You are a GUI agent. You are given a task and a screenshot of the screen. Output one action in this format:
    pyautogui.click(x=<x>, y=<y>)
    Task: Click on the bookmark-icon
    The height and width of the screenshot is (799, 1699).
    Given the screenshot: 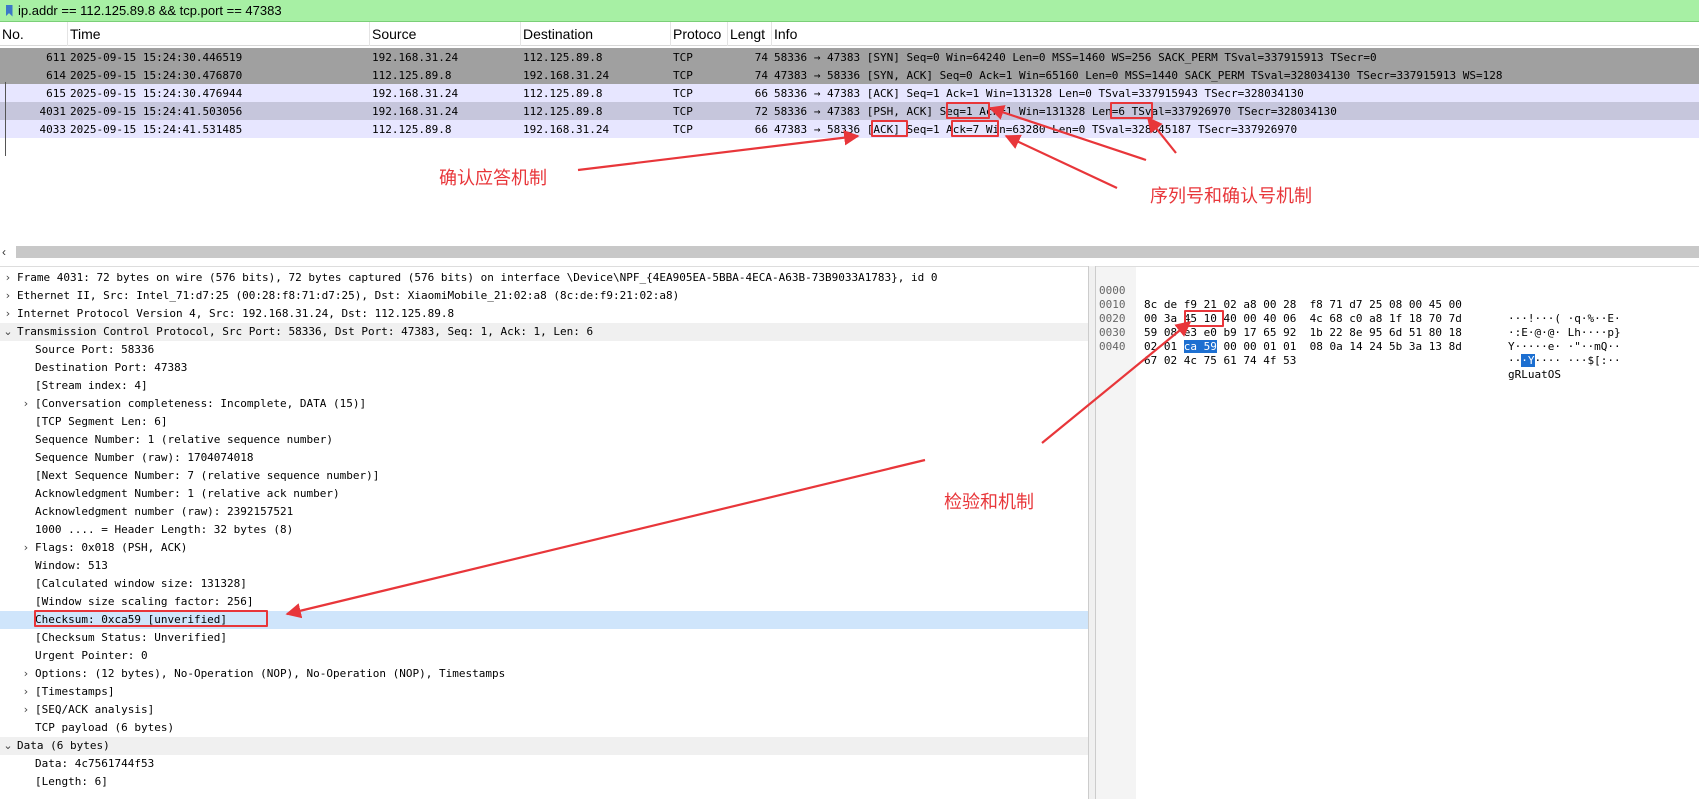 What is the action you would take?
    pyautogui.click(x=9, y=11)
    